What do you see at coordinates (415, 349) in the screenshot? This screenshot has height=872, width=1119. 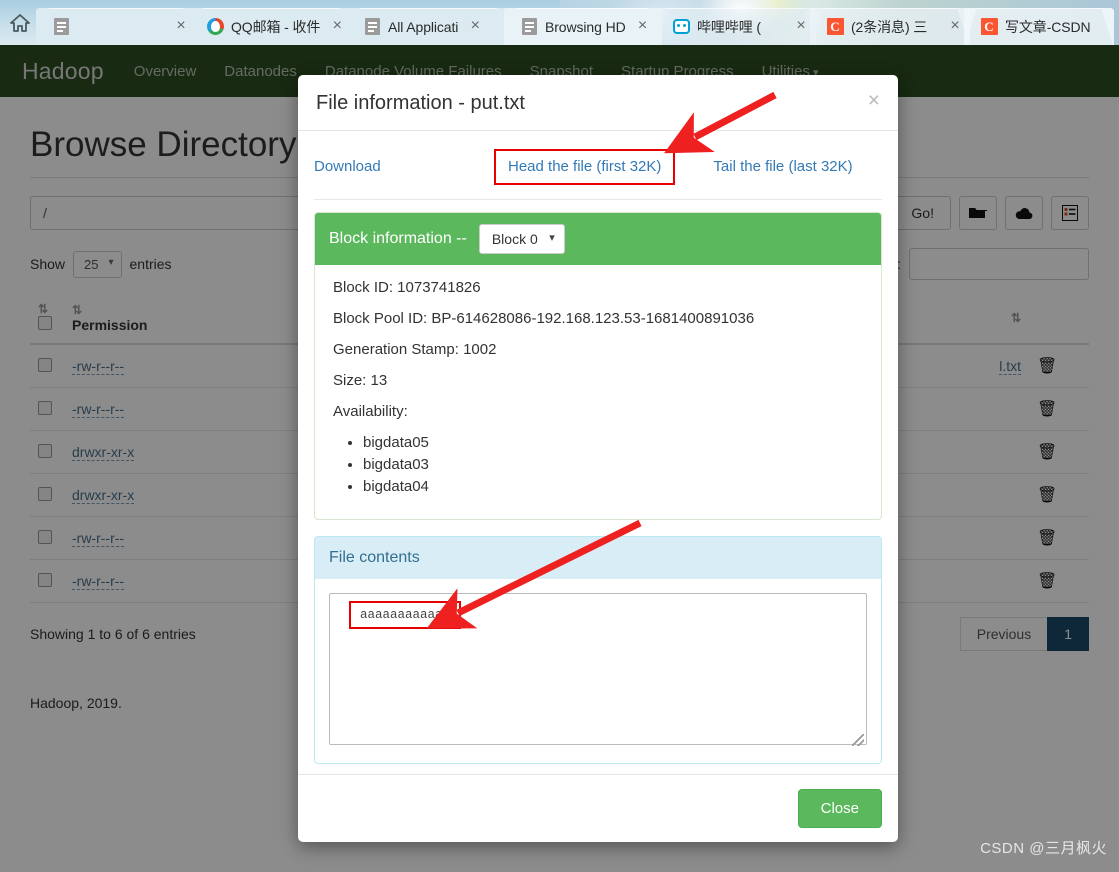 I see `generation-stamp: Generation Stamp: 1002` at bounding box center [415, 349].